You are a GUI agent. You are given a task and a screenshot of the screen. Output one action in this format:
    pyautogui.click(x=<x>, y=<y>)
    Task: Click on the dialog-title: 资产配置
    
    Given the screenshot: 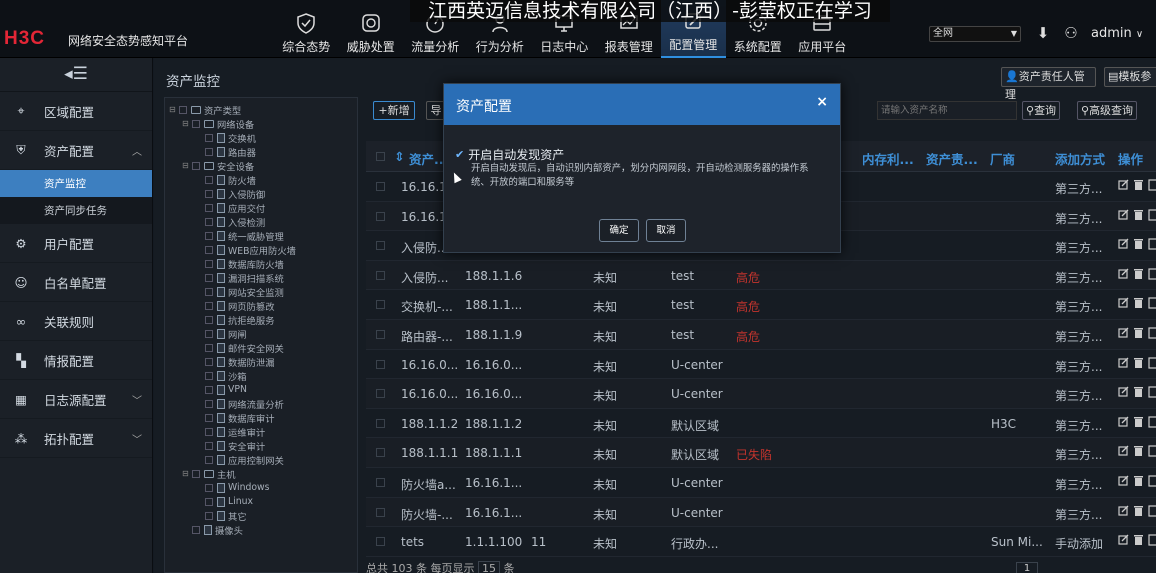 What is the action you would take?
    pyautogui.click(x=484, y=107)
    